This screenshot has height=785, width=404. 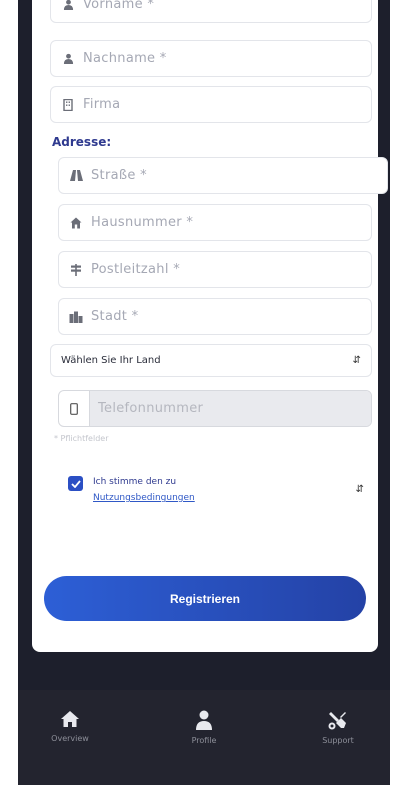 I want to click on tab-profile-label: Profile, so click(x=204, y=740).